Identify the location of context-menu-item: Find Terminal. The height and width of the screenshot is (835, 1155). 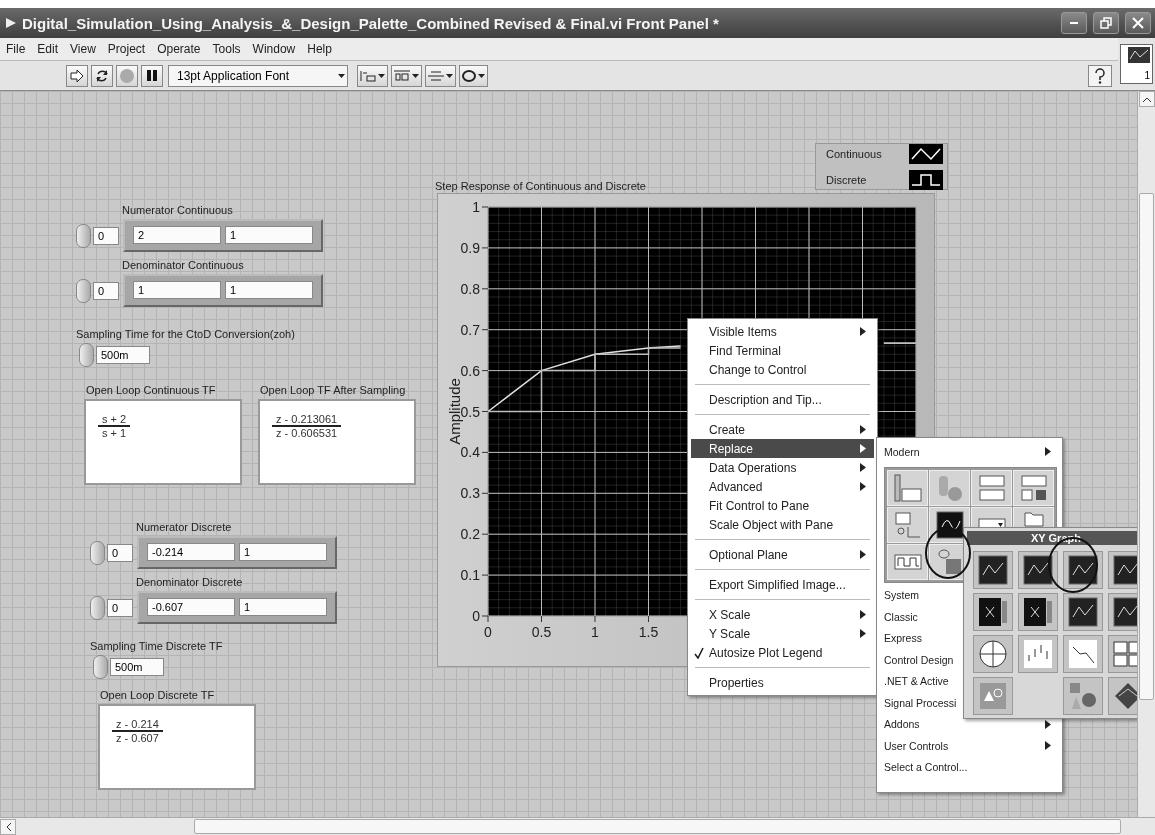
(782, 350).